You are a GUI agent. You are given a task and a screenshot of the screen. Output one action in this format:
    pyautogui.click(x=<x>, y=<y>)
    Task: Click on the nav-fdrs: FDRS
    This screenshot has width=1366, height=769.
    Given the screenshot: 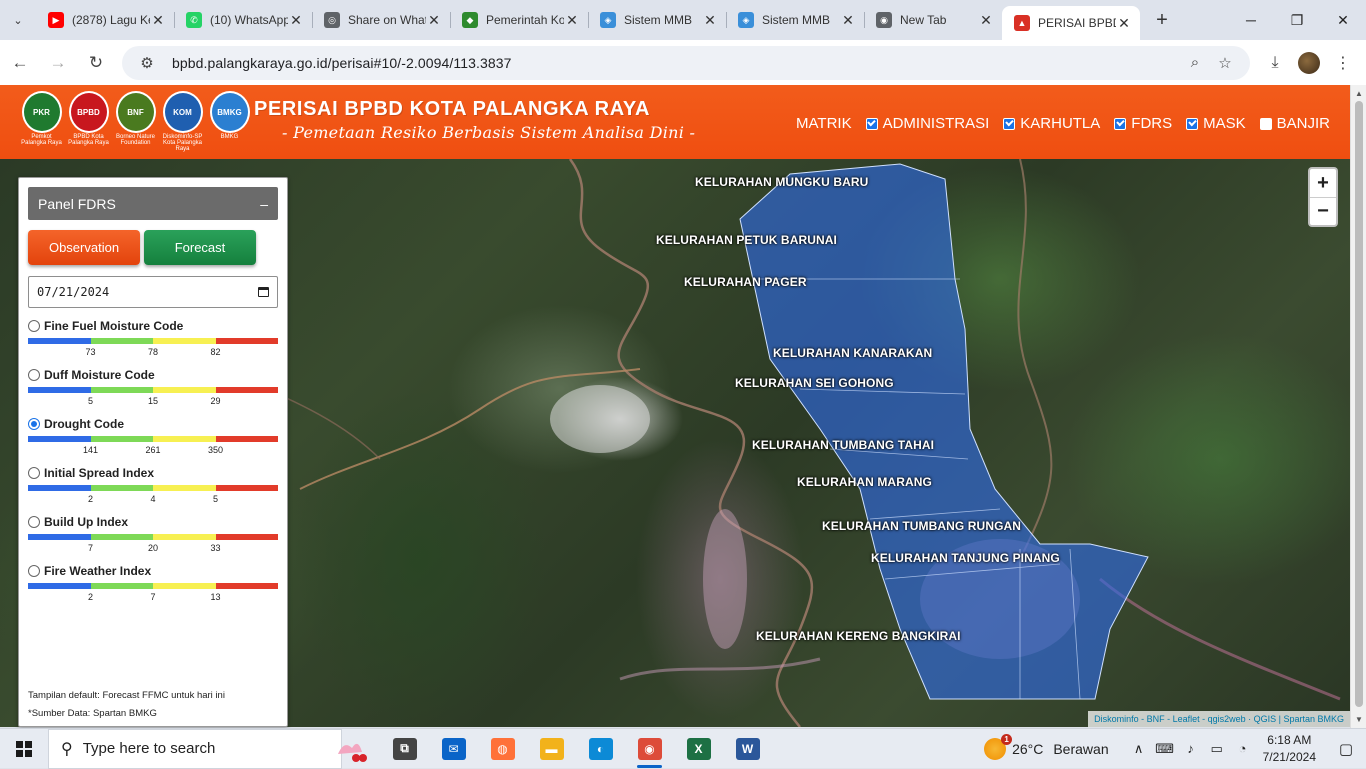 What is the action you would take?
    pyautogui.click(x=1143, y=123)
    